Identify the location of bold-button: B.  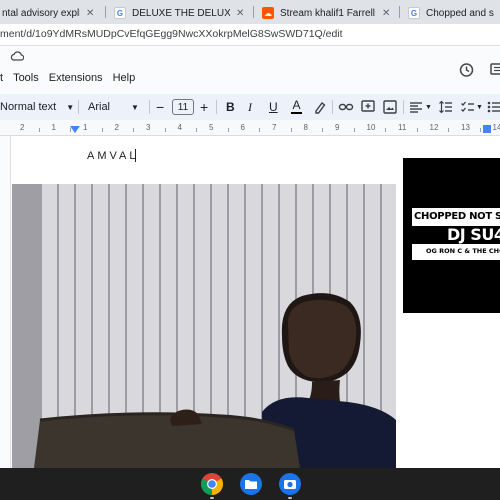
(230, 107).